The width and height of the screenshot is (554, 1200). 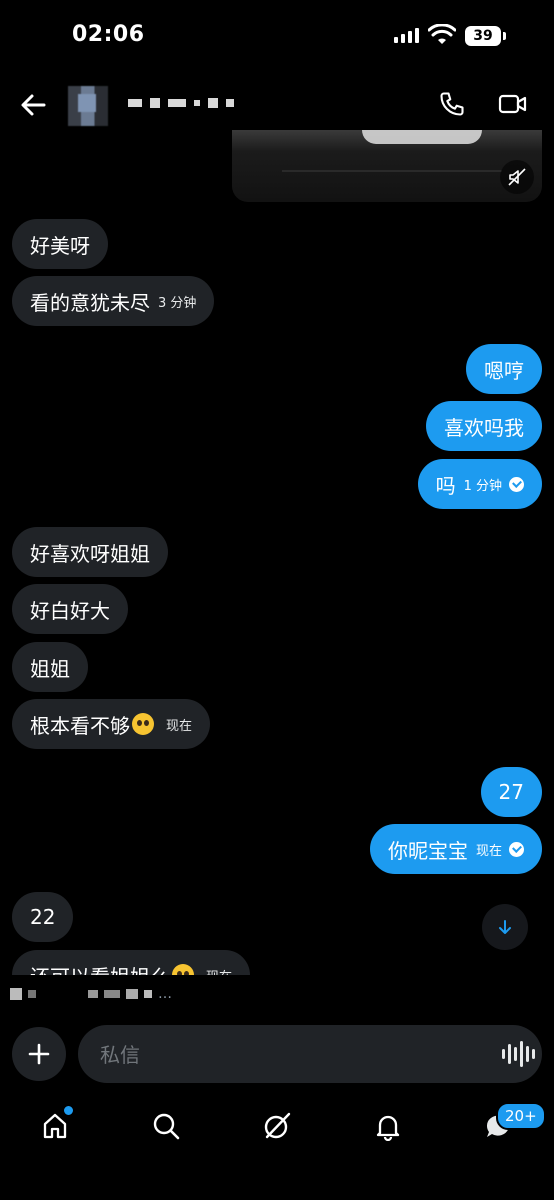 I want to click on video-camera-icon, so click(x=513, y=104).